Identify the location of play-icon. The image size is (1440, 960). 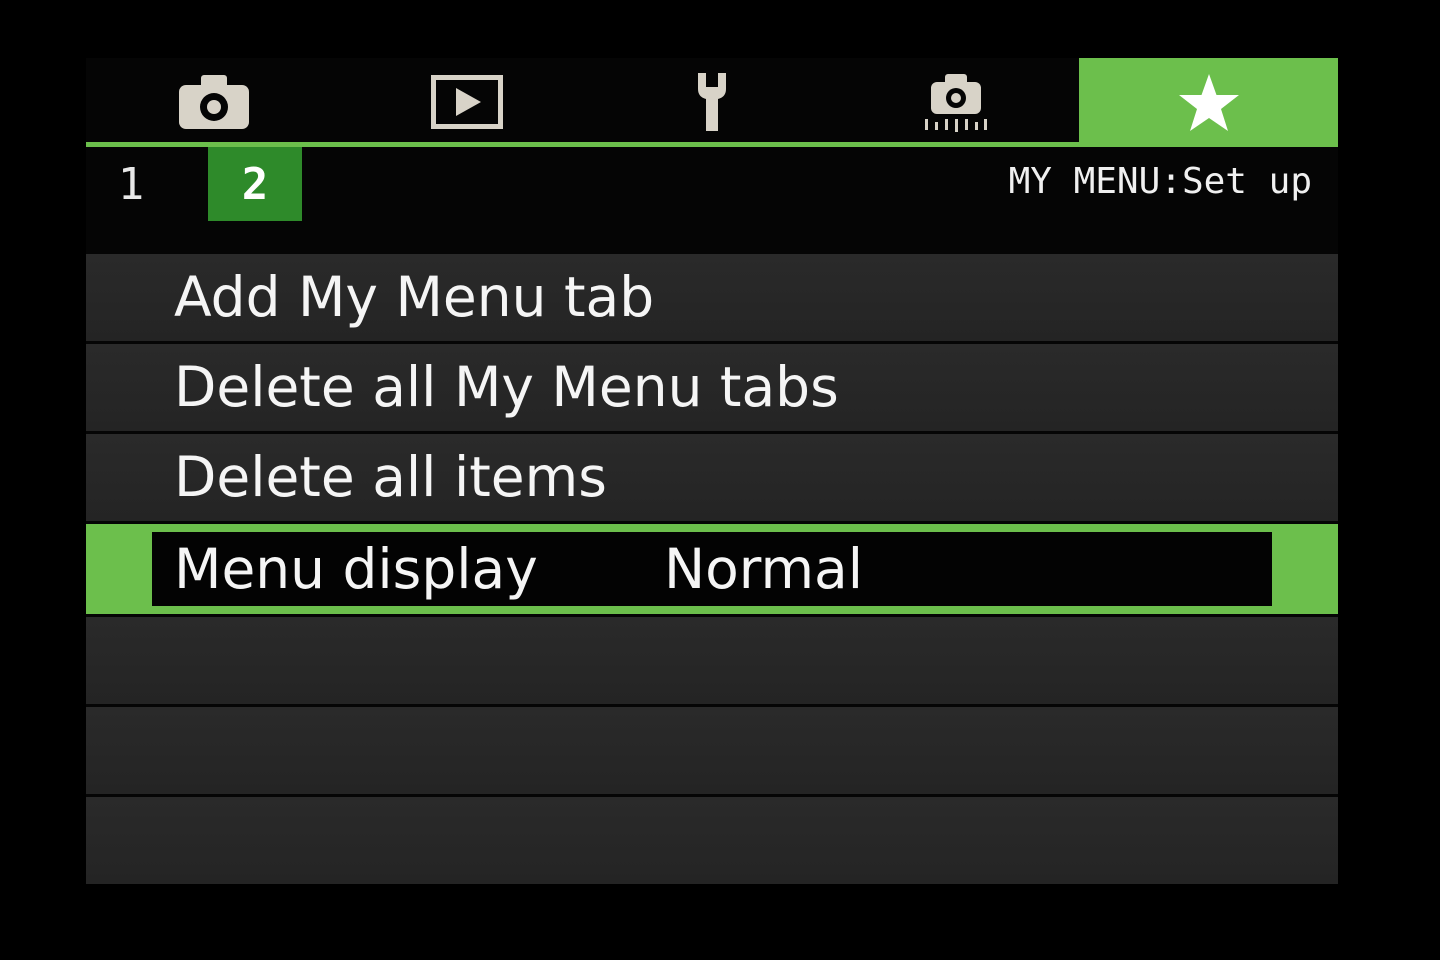
(467, 102).